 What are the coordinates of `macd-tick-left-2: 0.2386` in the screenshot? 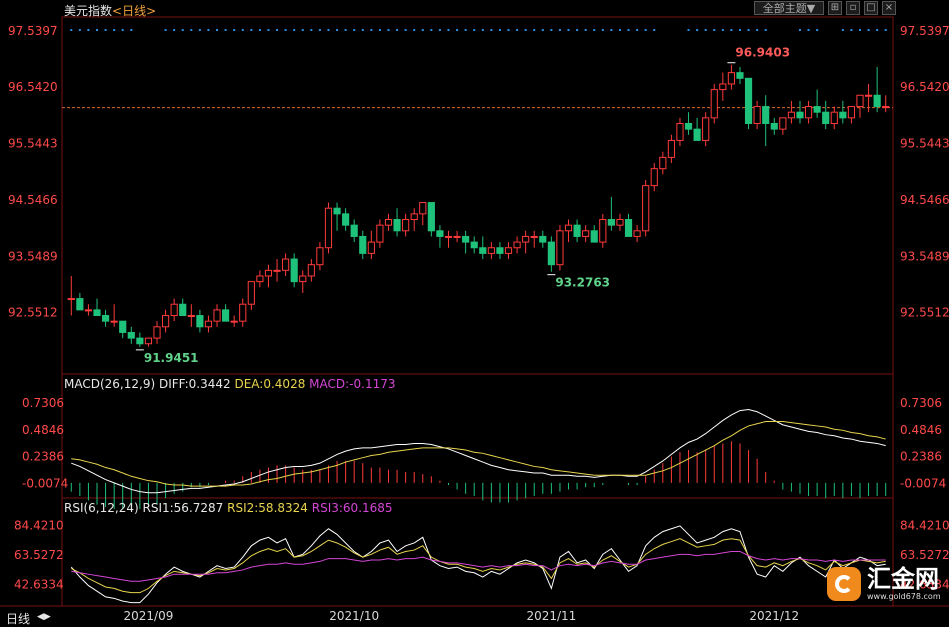 It's located at (43, 457).